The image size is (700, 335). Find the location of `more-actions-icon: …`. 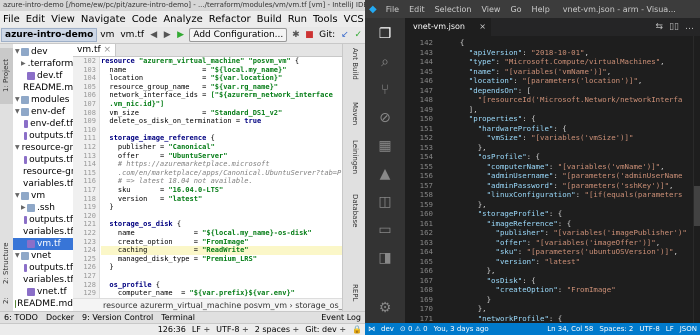

more-actions-icon: … is located at coordinates (689, 27).